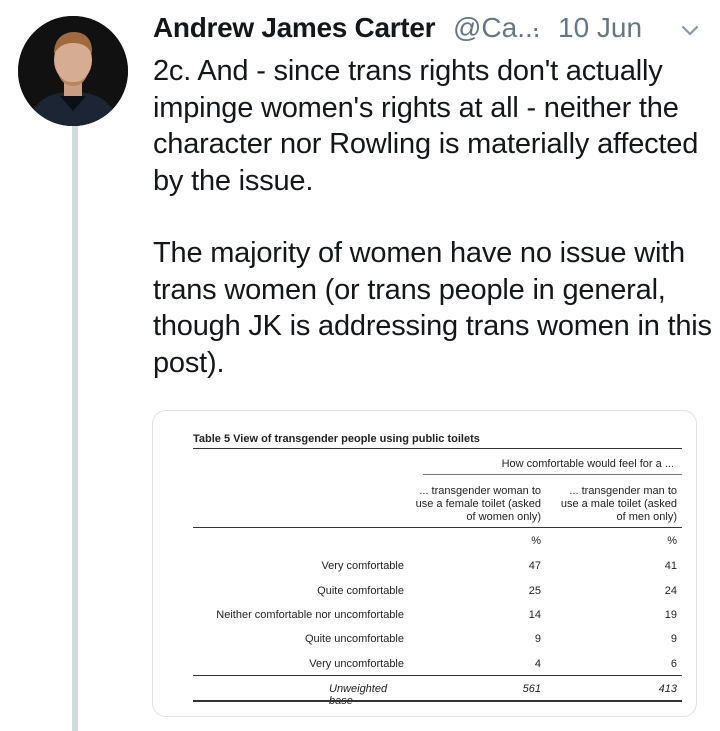  What do you see at coordinates (354, 639) in the screenshot?
I see `row-label: Quite uncomfortable` at bounding box center [354, 639].